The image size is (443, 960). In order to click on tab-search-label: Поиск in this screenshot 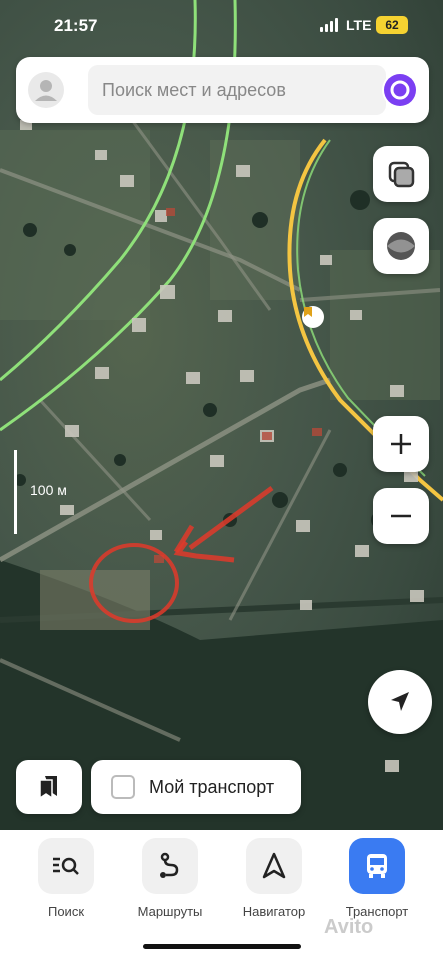, I will do `click(66, 911)`.